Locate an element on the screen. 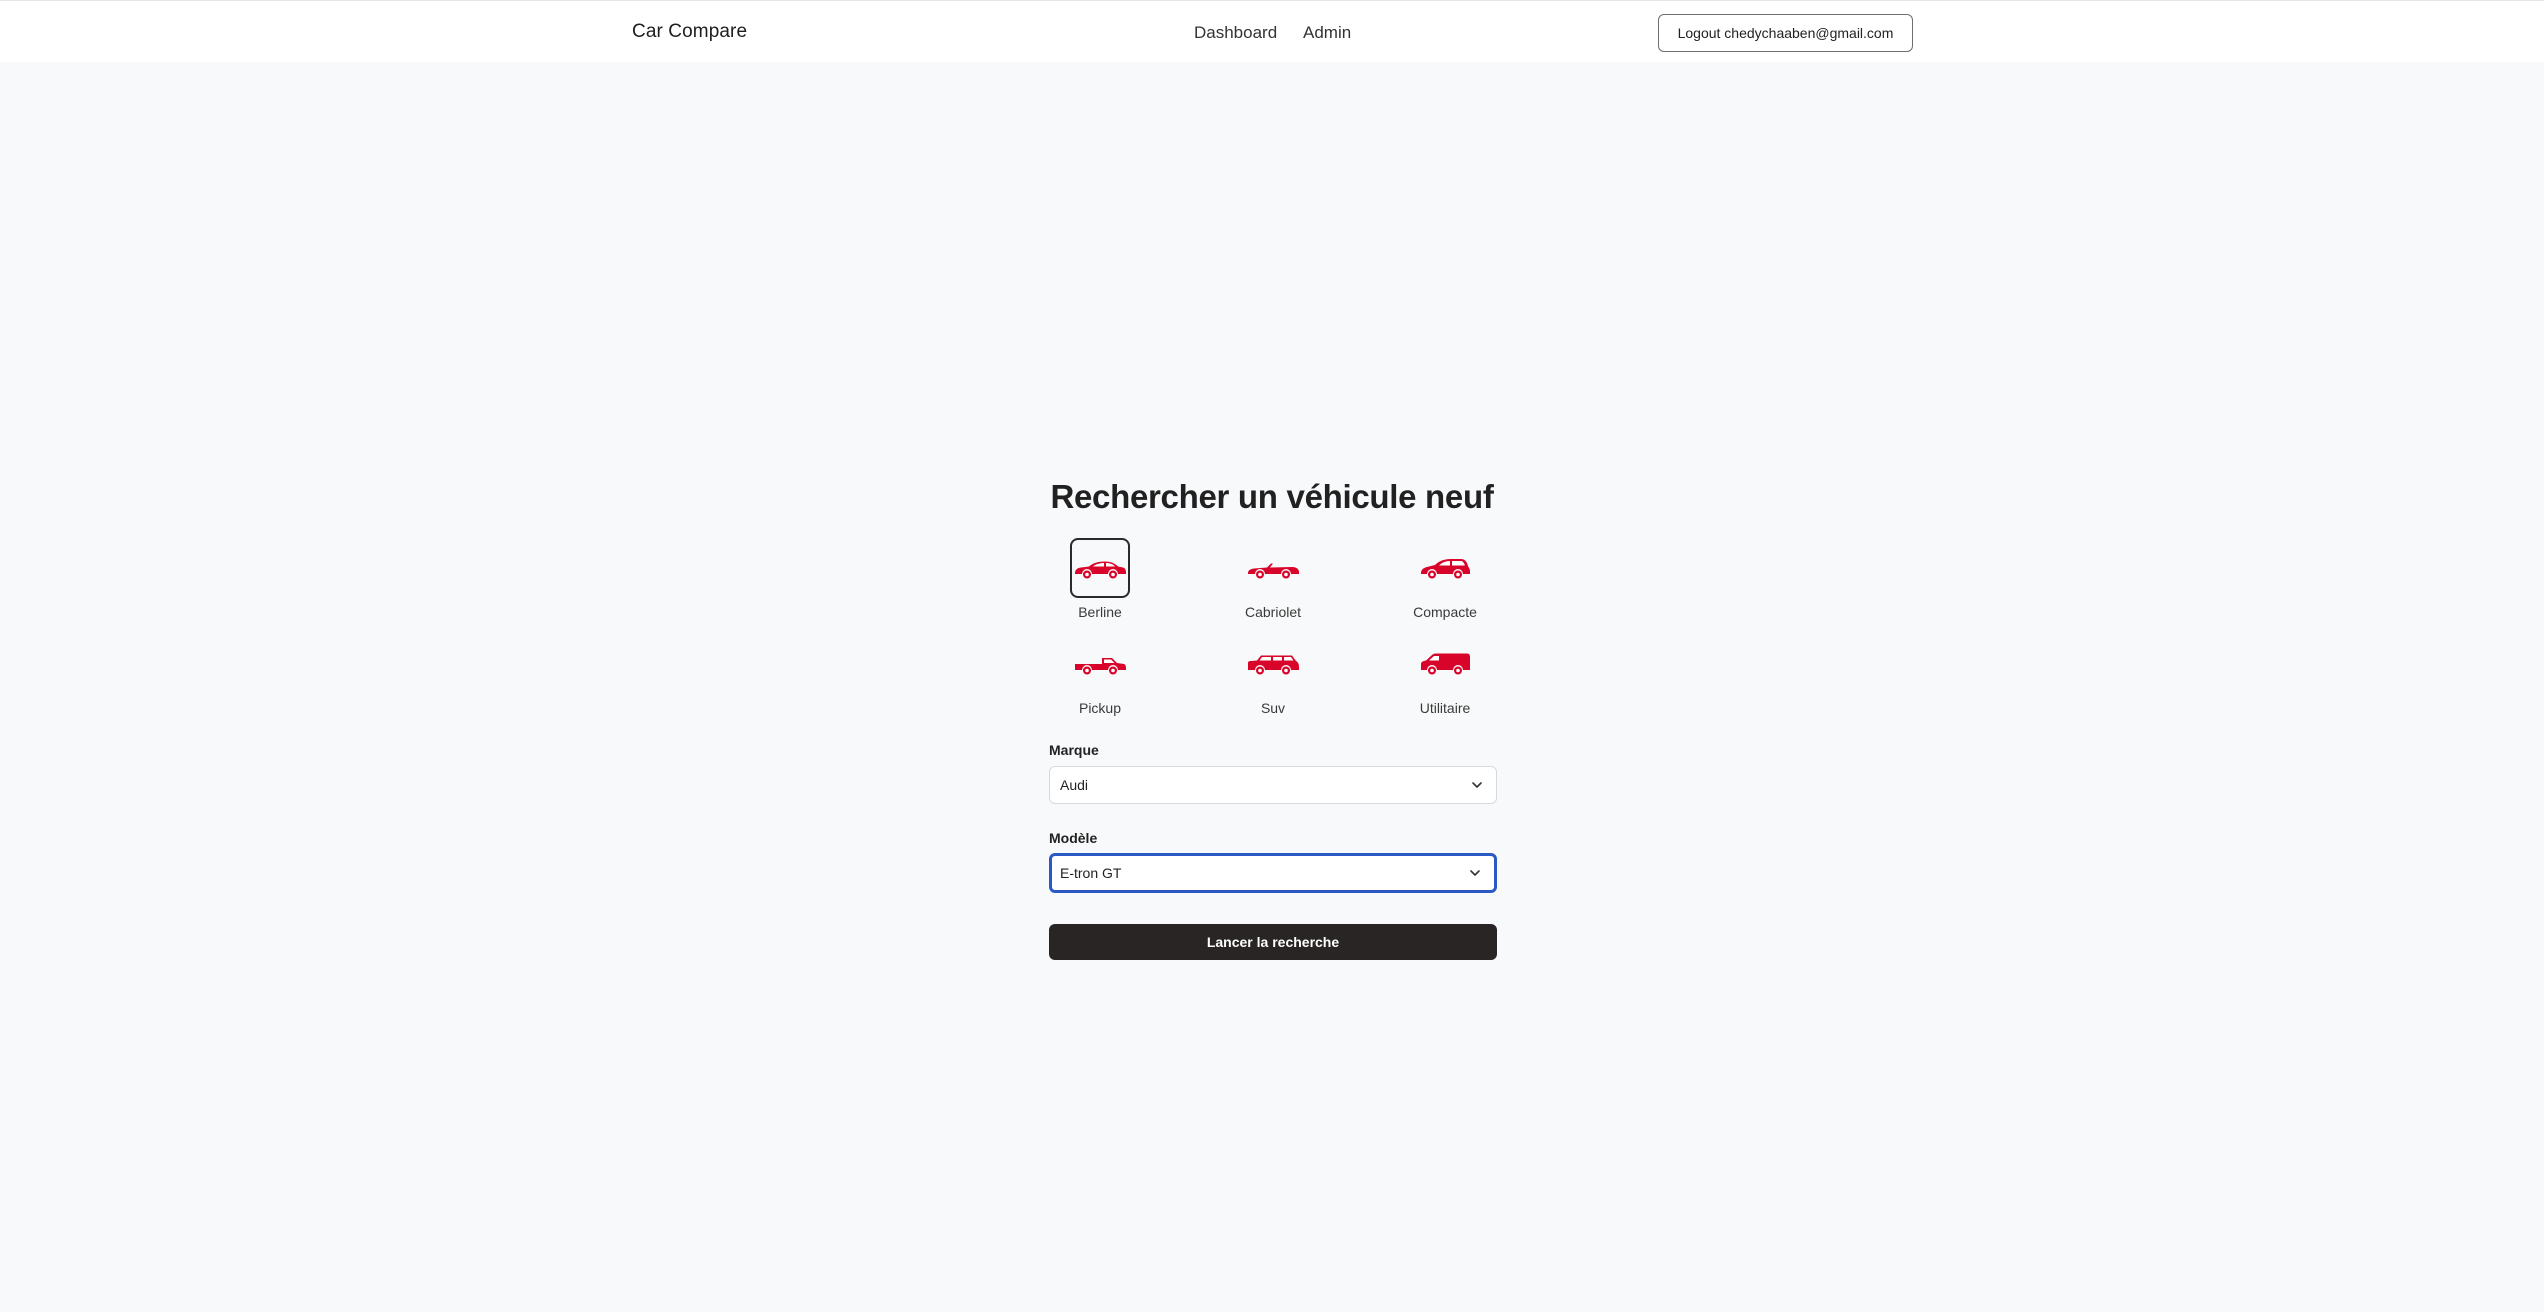 This screenshot has height=1312, width=2544. search-submit-label: Lancer la recherche is located at coordinates (1273, 942).